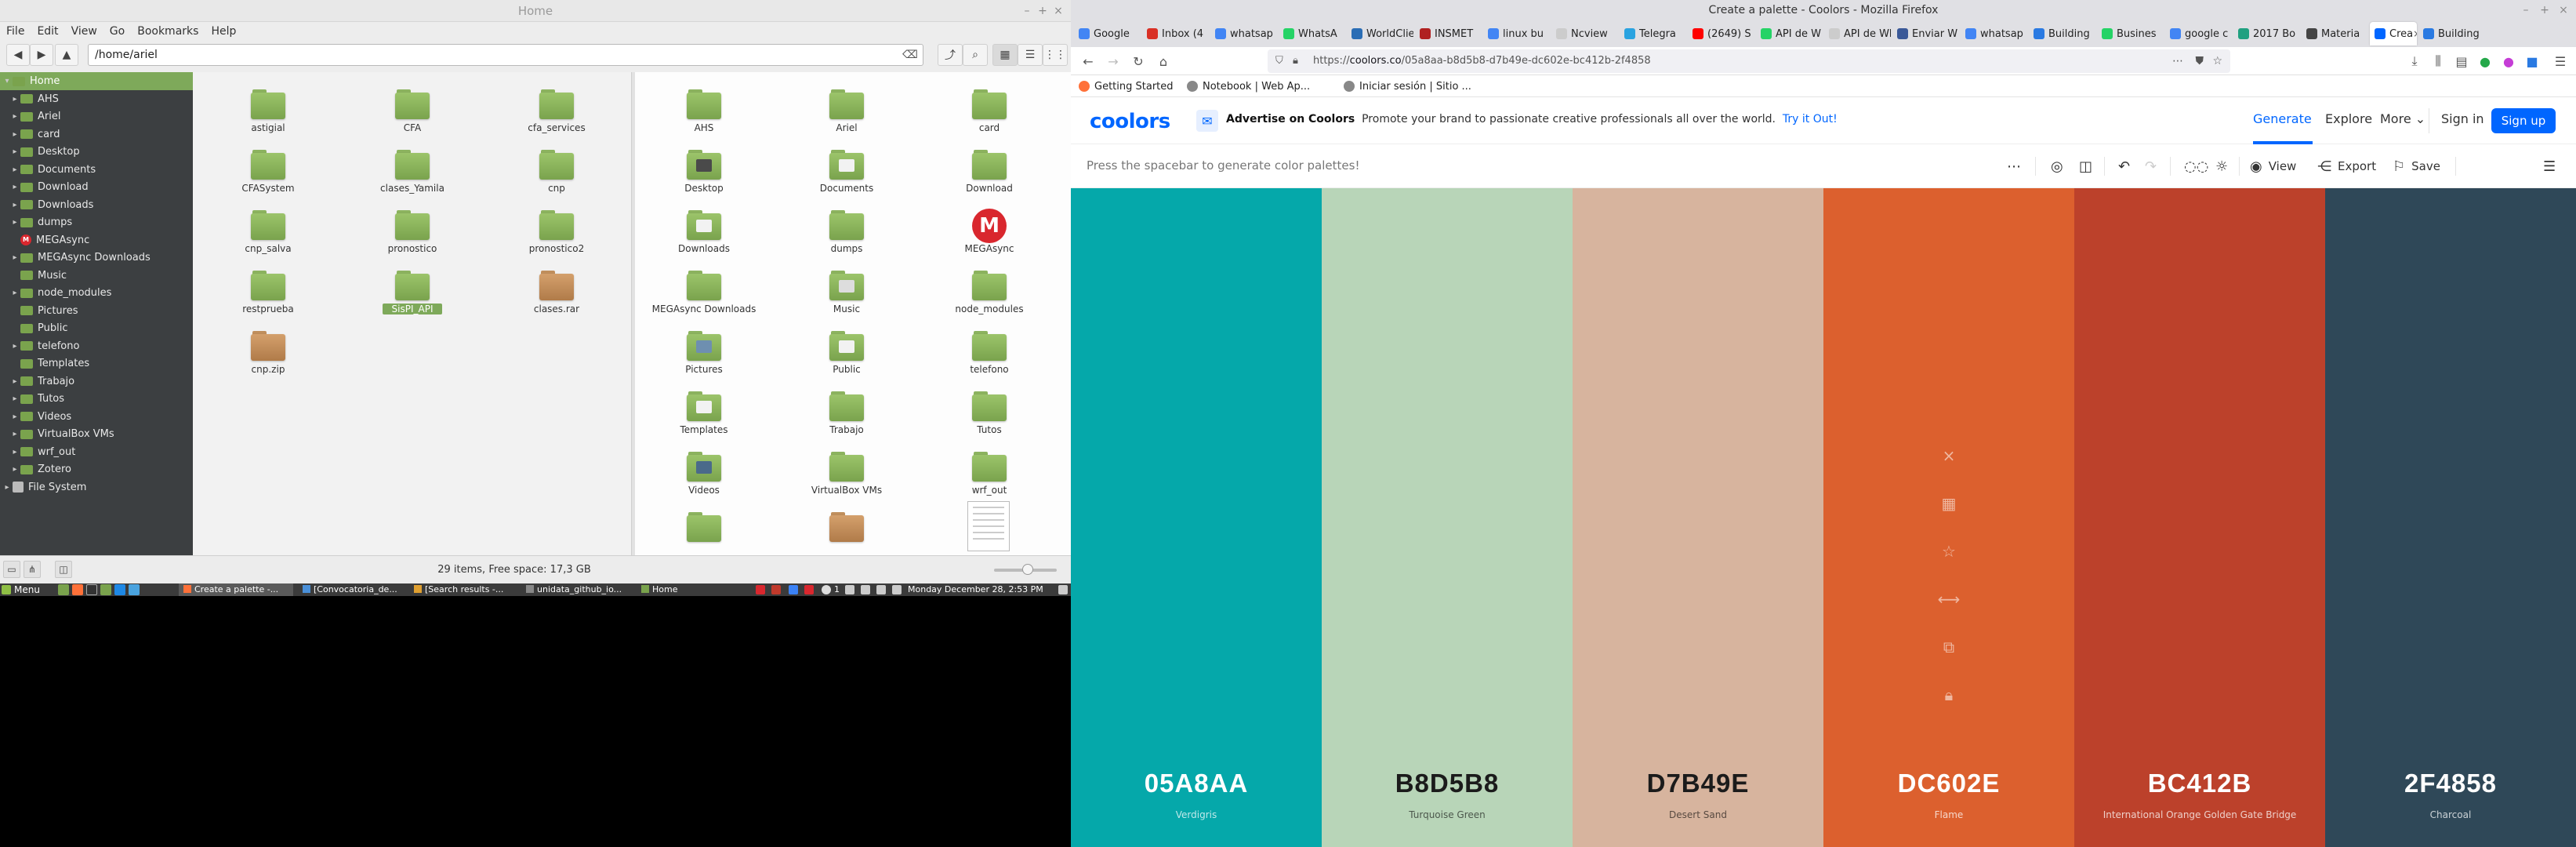 The height and width of the screenshot is (847, 2576). What do you see at coordinates (92, 589) in the screenshot?
I see `terminal-launcher-icon` at bounding box center [92, 589].